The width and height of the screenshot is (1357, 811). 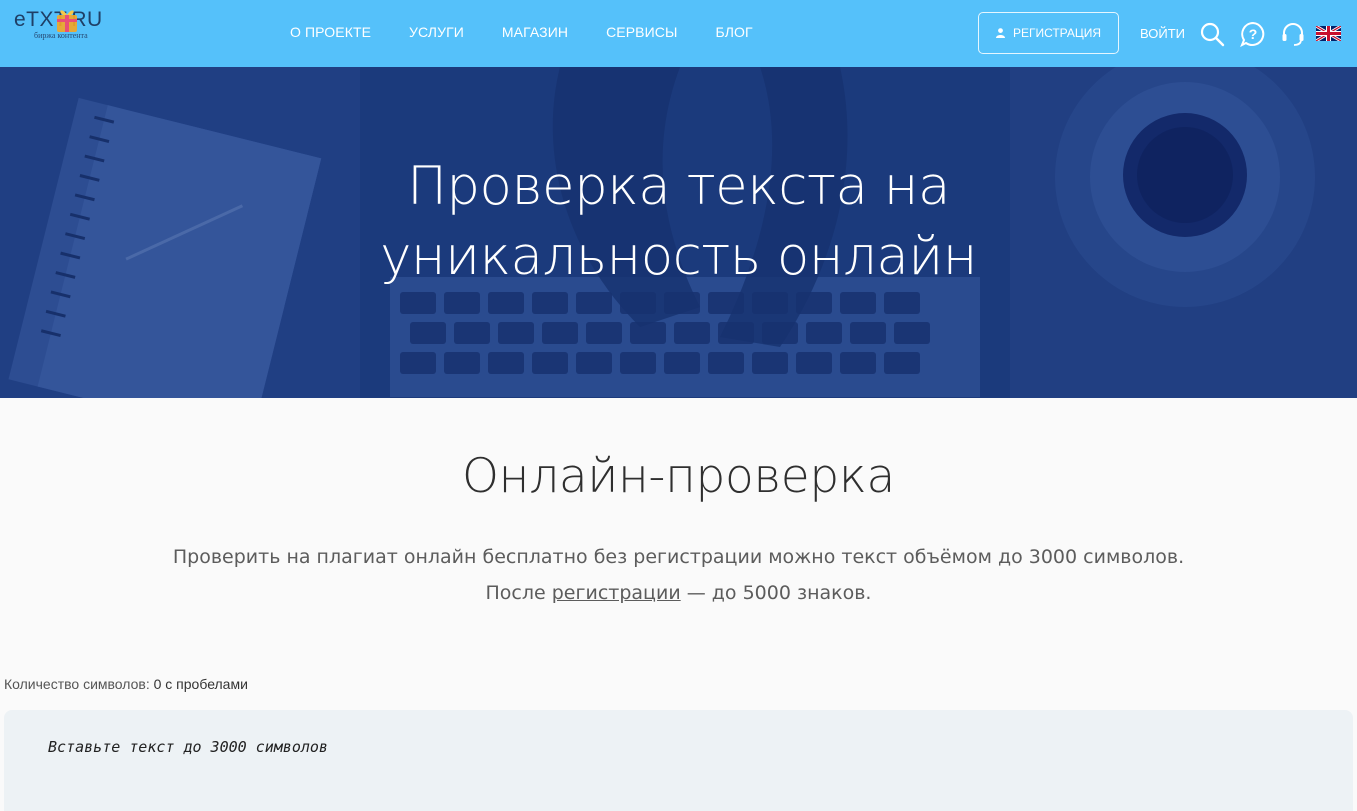 What do you see at coordinates (733, 32) in the screenshot?
I see `nav-blog: БЛОГ` at bounding box center [733, 32].